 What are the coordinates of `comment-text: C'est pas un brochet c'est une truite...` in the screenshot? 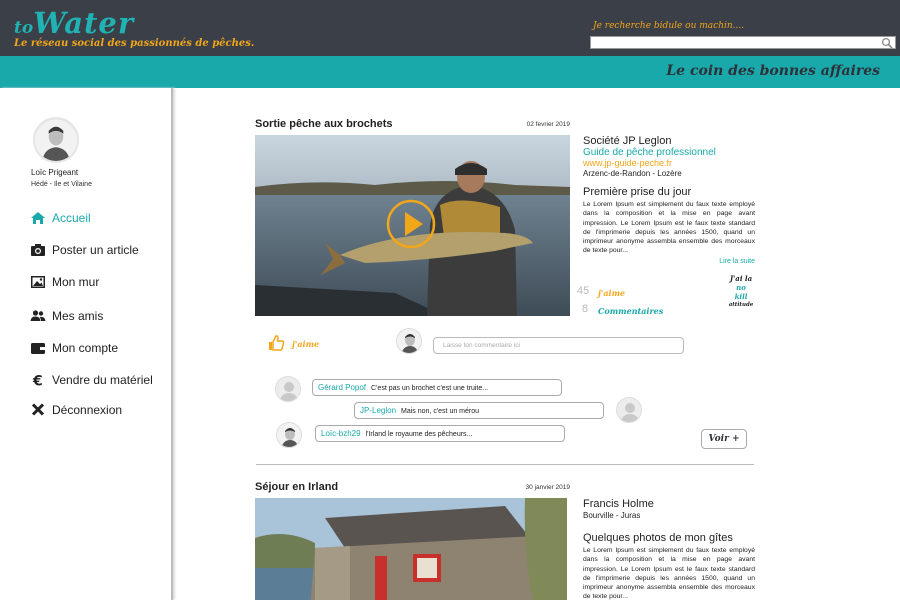 It's located at (430, 388).